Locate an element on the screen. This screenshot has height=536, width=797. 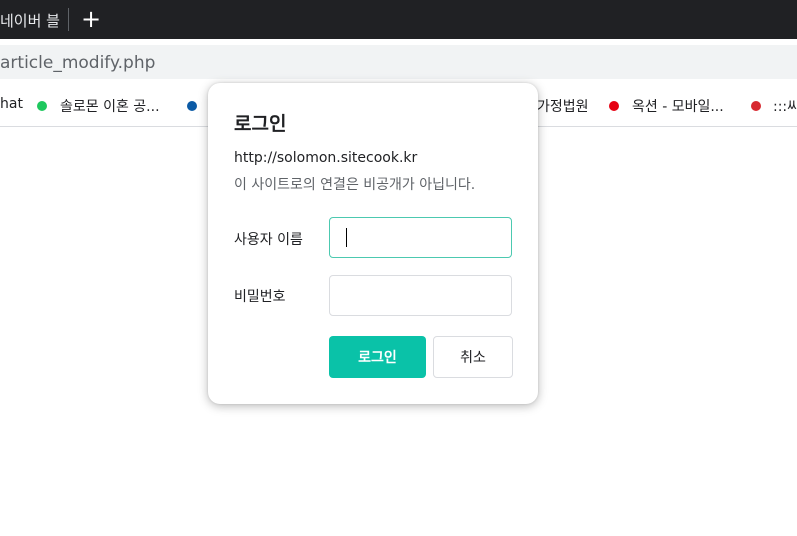
tab-title: 네이버 블 is located at coordinates (30, 20).